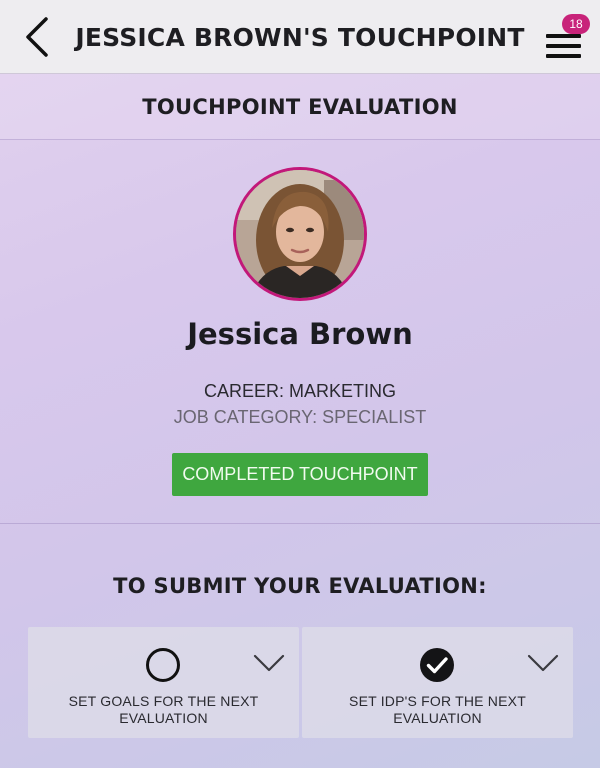  I want to click on task-label: SET GOALS FOR THE NEXT EVALUATION, so click(163, 709).